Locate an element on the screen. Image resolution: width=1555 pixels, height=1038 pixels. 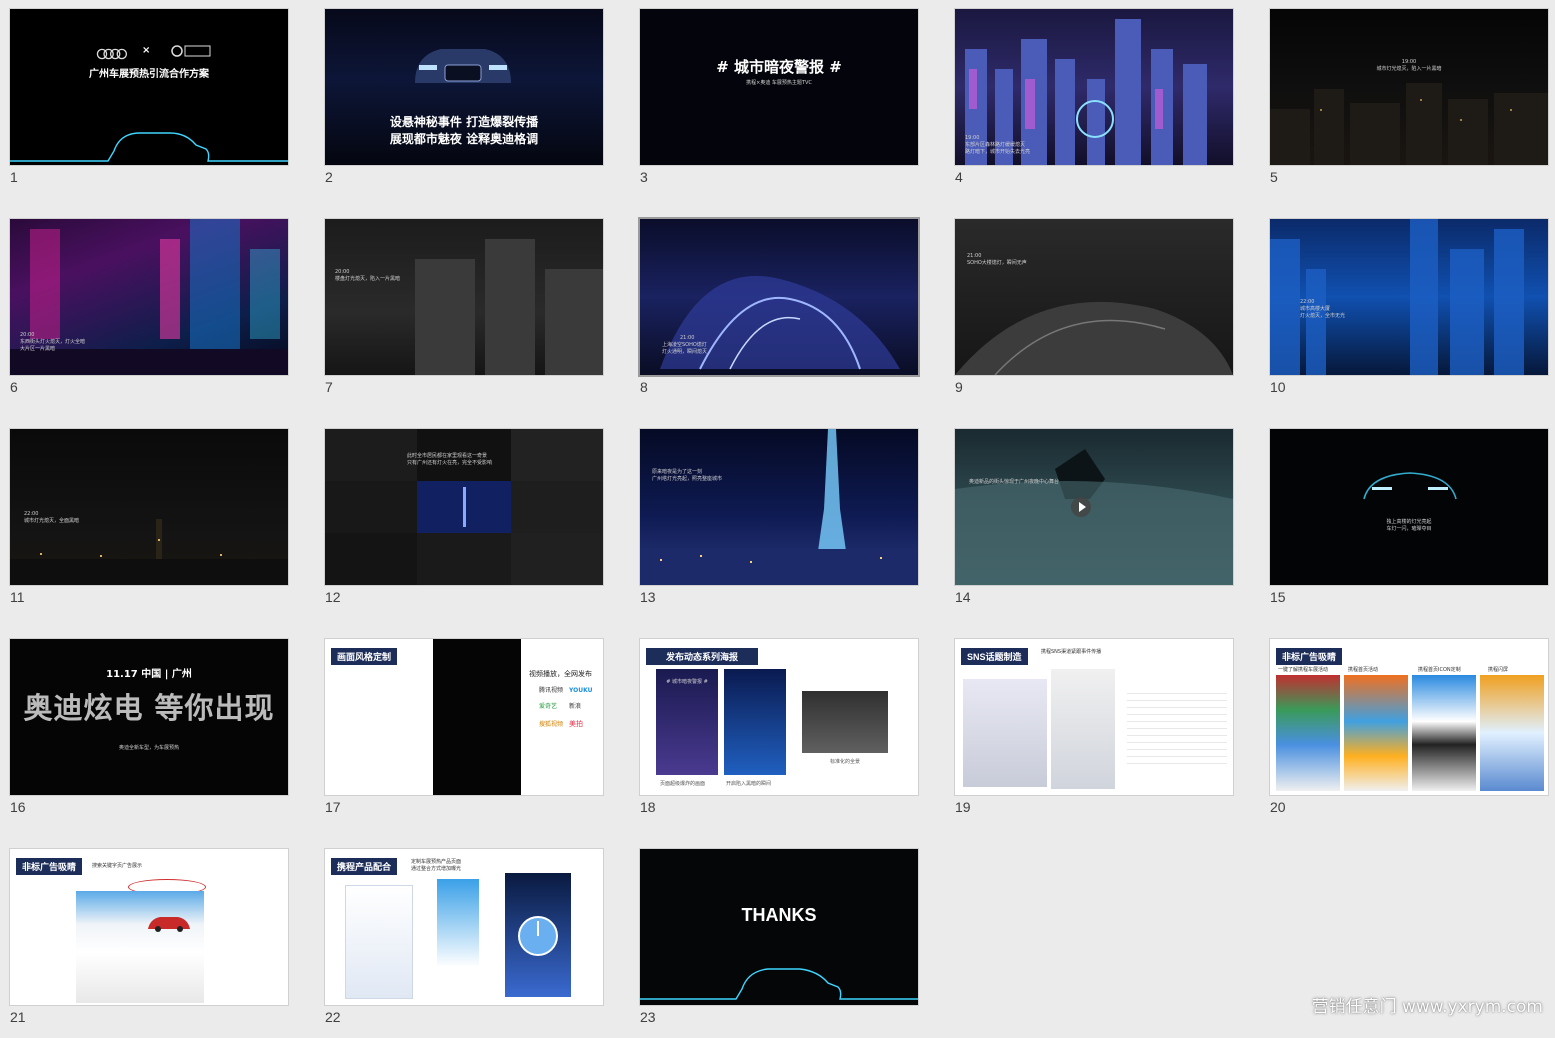
slide-thumbnail-3: # 城市暗夜警报 # 携程×奥迪 车展预热主题TVC is located at coordinates (779, 87).